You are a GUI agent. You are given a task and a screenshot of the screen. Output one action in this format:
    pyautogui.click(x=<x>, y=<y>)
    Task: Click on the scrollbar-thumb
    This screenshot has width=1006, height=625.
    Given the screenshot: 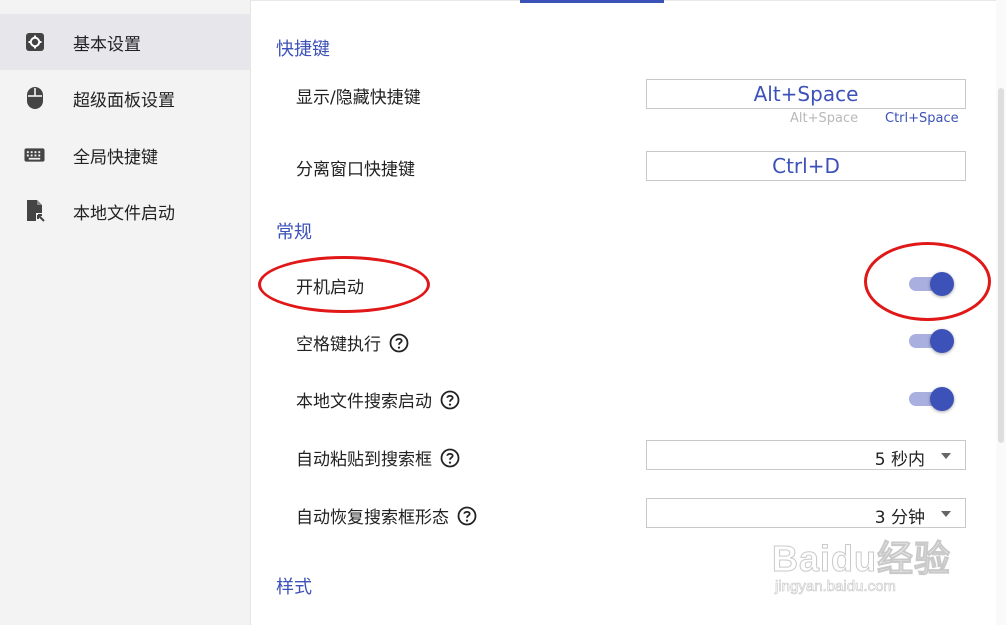 What is the action you would take?
    pyautogui.click(x=1001, y=265)
    